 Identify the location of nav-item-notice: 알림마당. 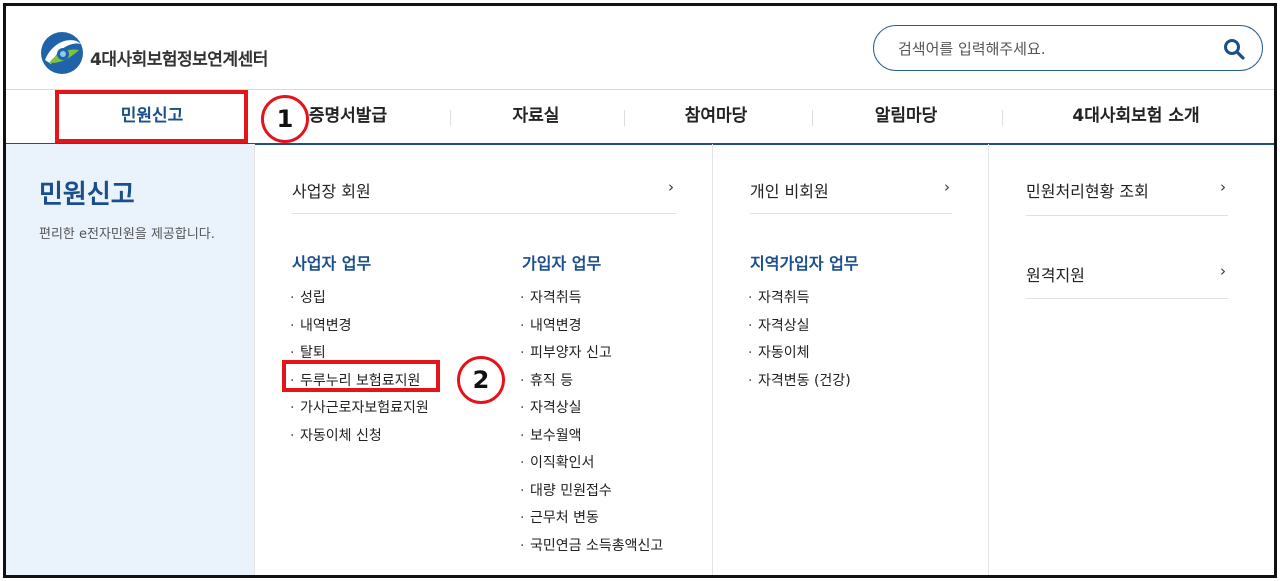
(906, 116).